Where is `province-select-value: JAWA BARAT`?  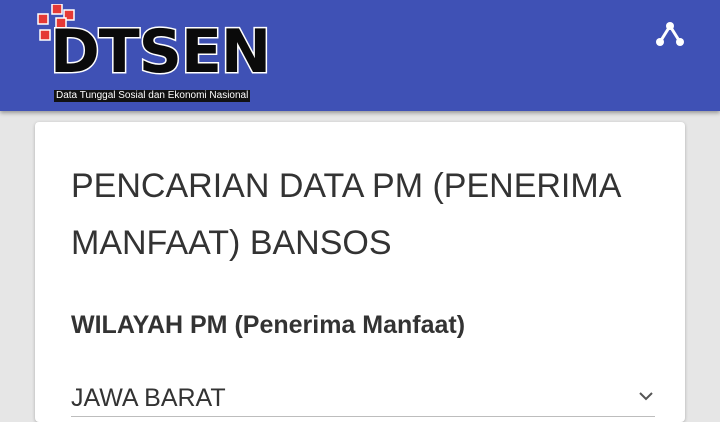
province-select-value: JAWA BARAT is located at coordinates (148, 398).